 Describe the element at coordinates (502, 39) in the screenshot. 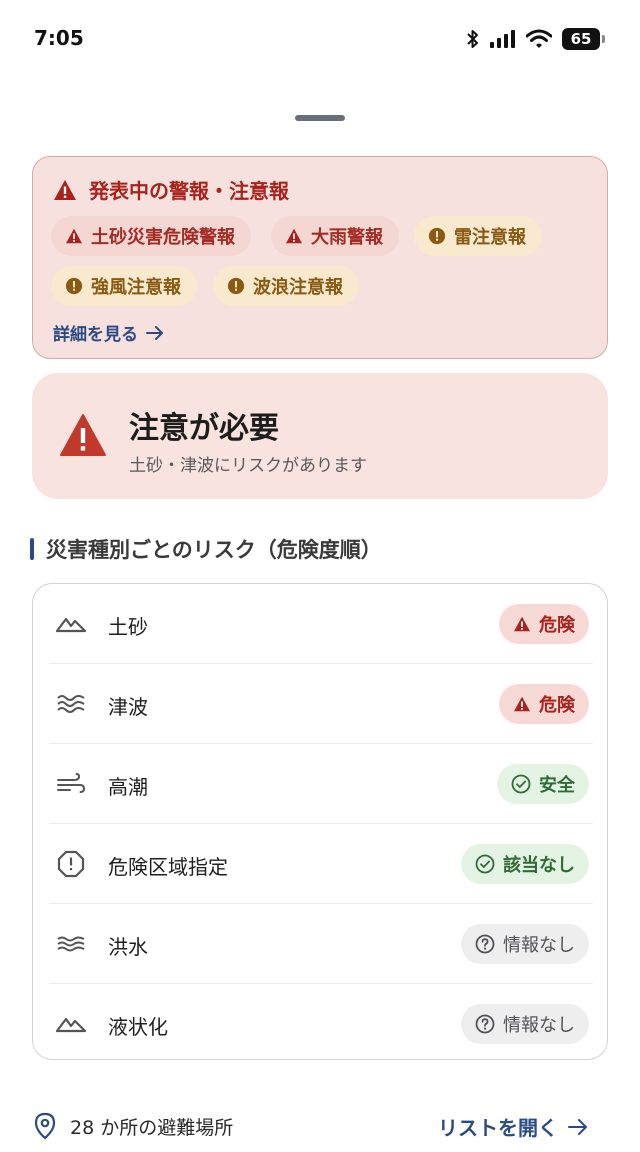

I see `signal-icon` at that location.